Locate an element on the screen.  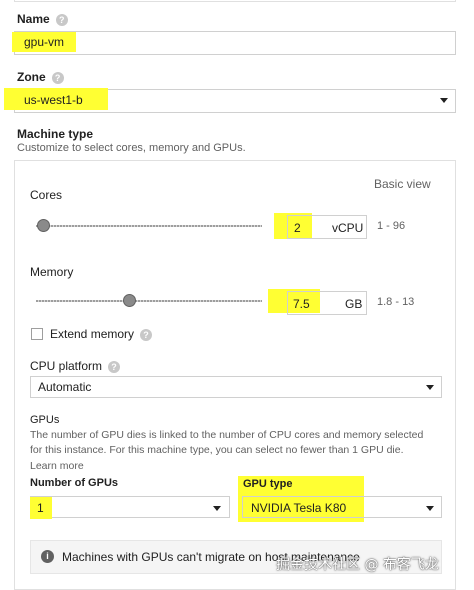
name-value: gpu-vm is located at coordinates (44, 42).